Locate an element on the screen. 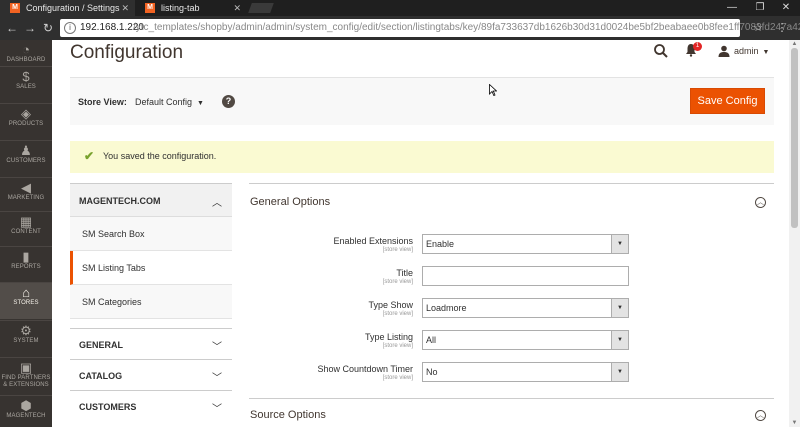  close-window-icon: ✕ is located at coordinates (786, 8).